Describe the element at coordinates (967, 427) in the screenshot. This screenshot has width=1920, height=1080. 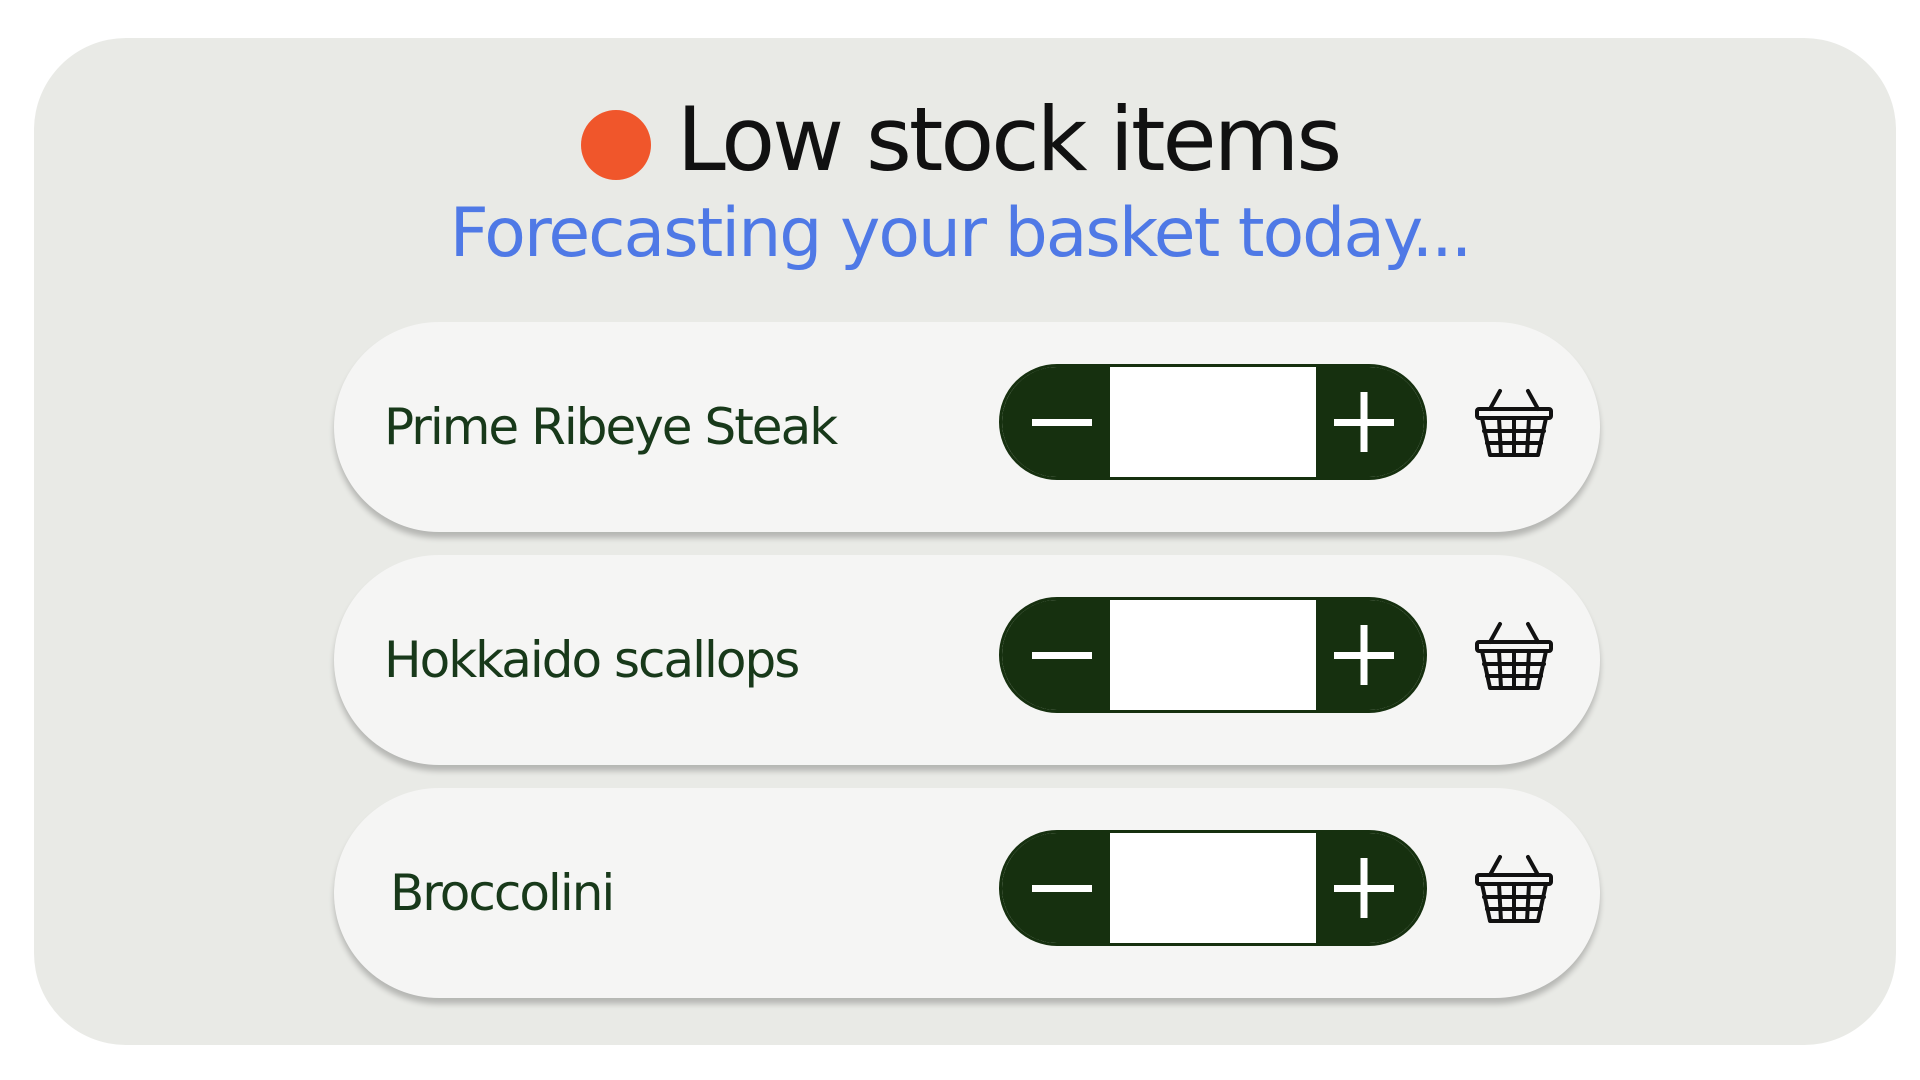
I see `list-item: Prime Ribeye Steak` at that location.